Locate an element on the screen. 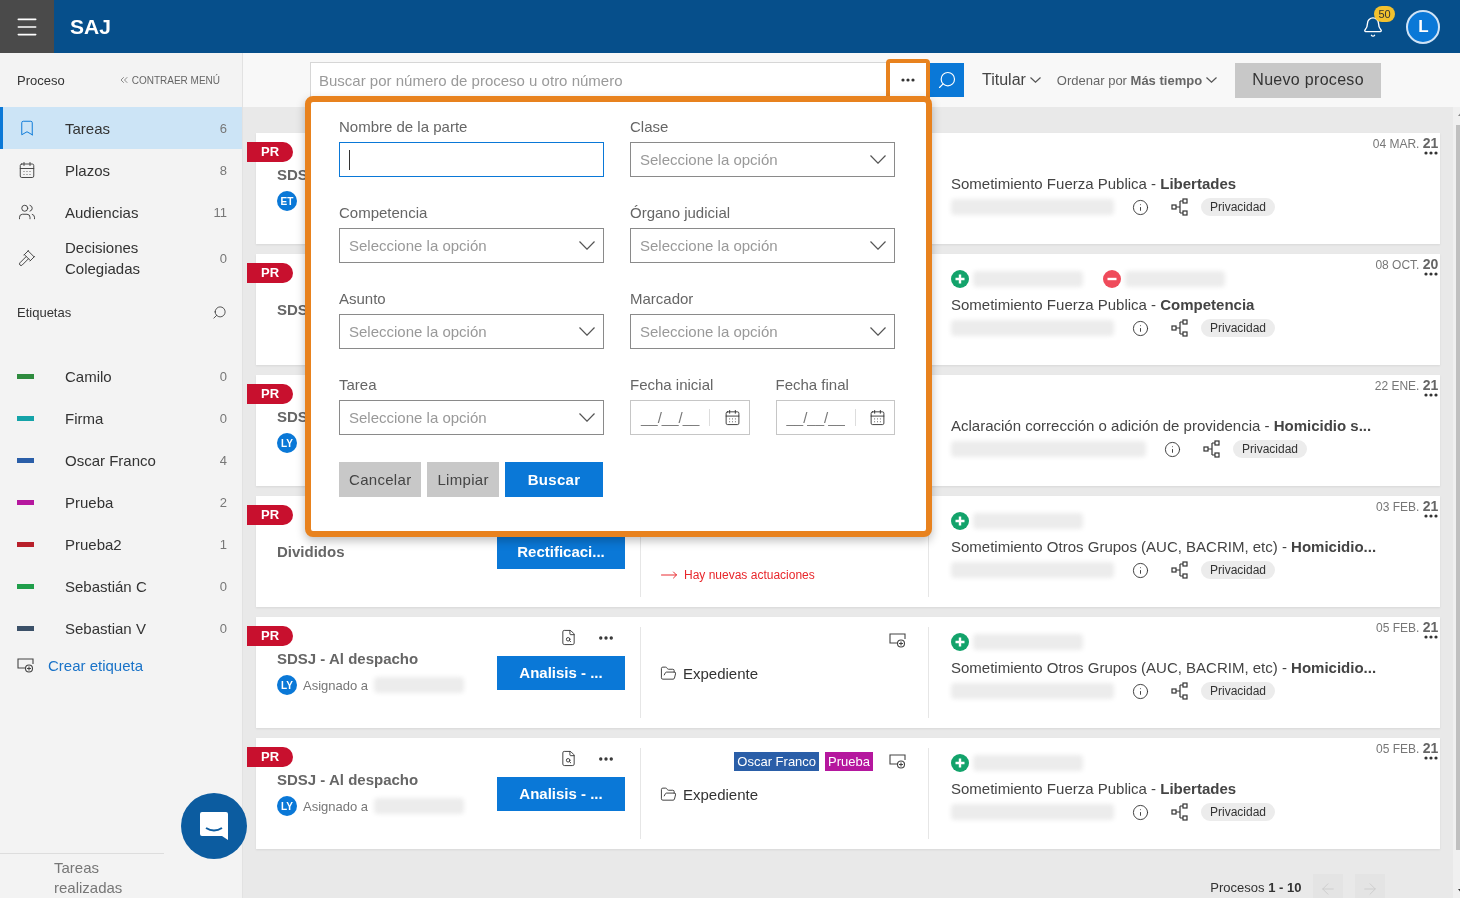 The width and height of the screenshot is (1460, 898). field-label: Tarea is located at coordinates (358, 384).